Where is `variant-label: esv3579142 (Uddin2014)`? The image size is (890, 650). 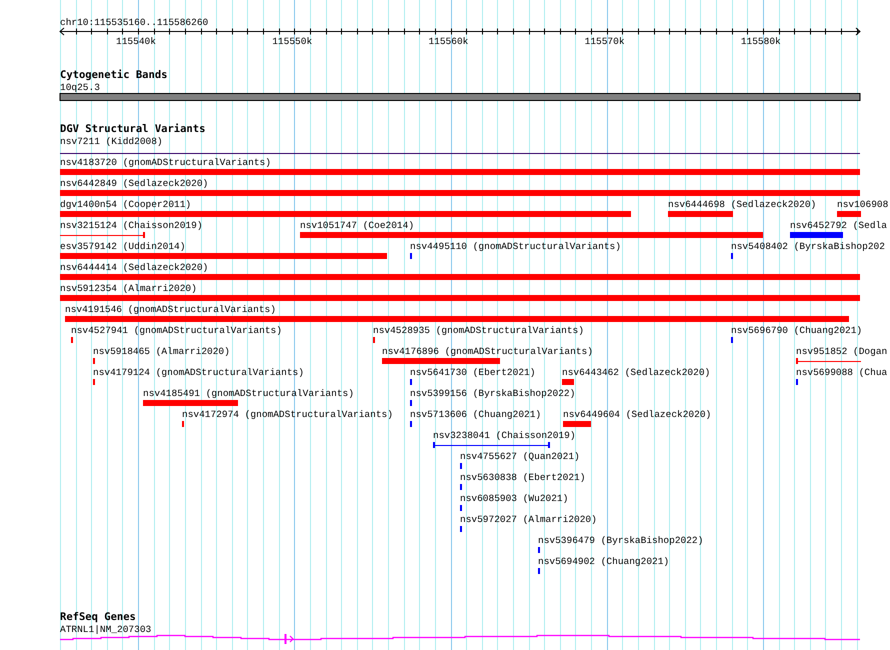 variant-label: esv3579142 (Uddin2014) is located at coordinates (123, 246).